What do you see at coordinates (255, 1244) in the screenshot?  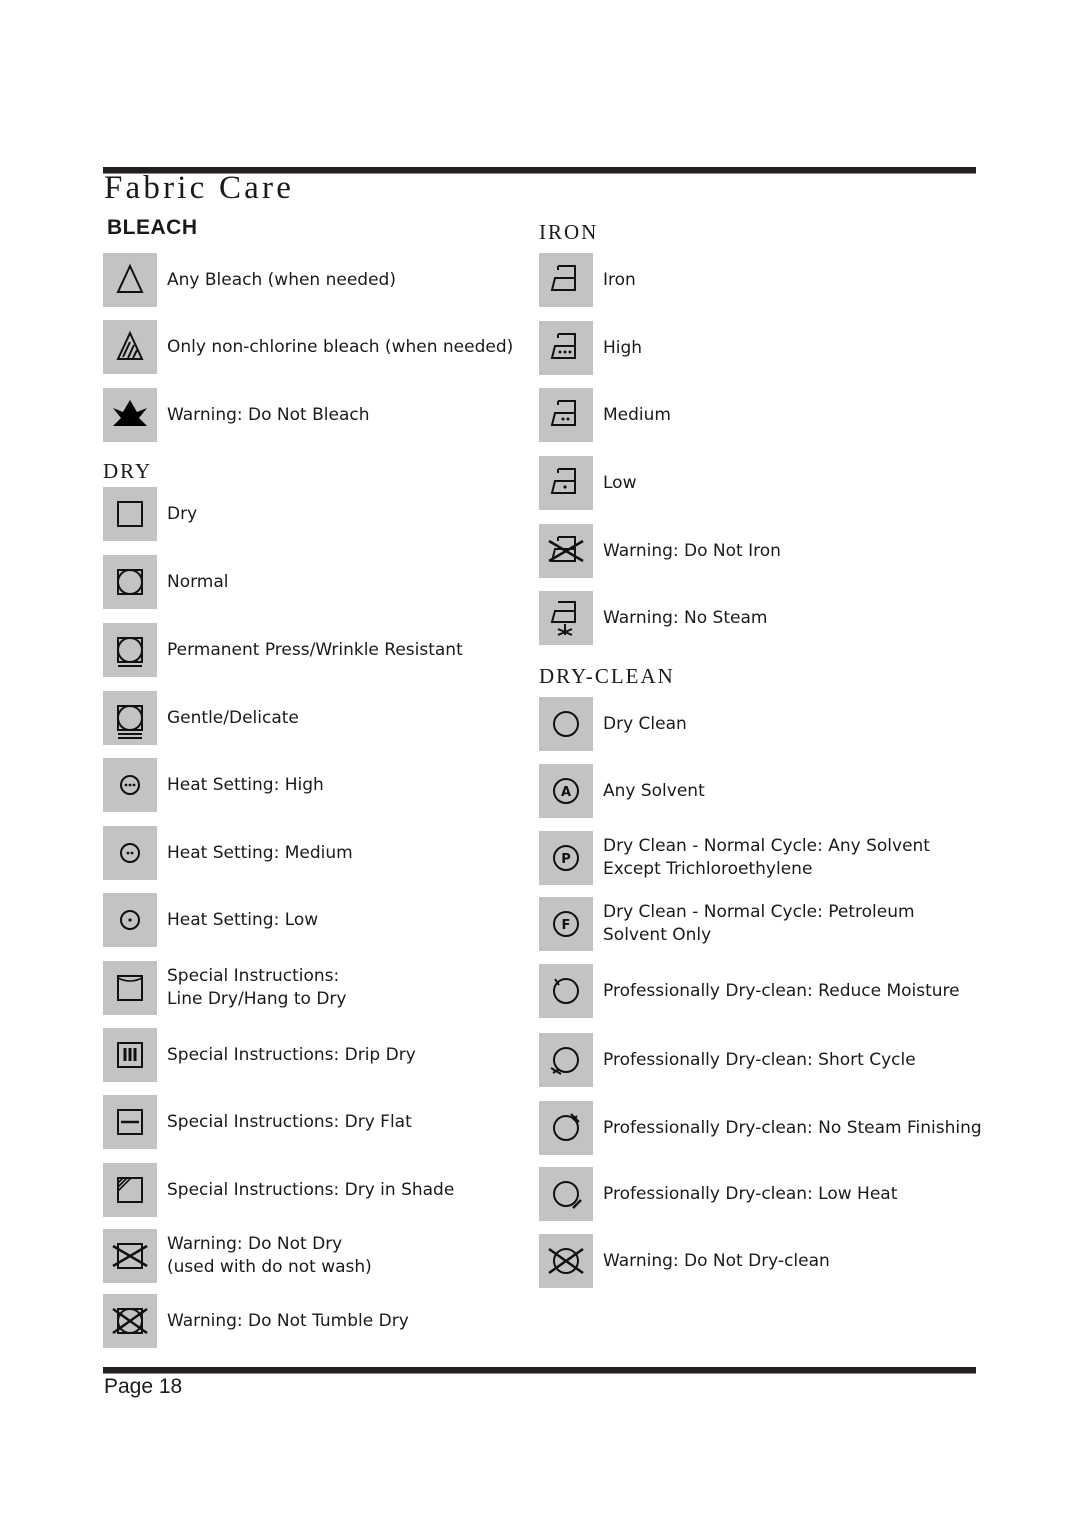 I see `label-line: Warning: Do Not Dry` at bounding box center [255, 1244].